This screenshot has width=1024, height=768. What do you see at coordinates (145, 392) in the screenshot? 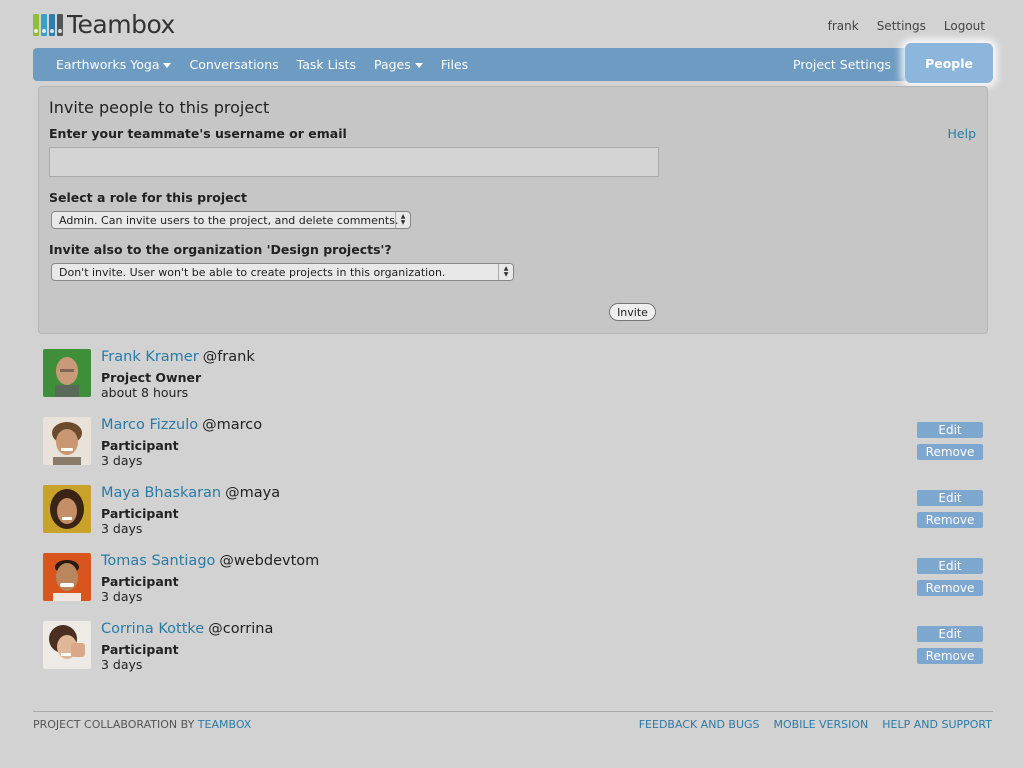
I see `person-joined-time: about 8 hours` at bounding box center [145, 392].